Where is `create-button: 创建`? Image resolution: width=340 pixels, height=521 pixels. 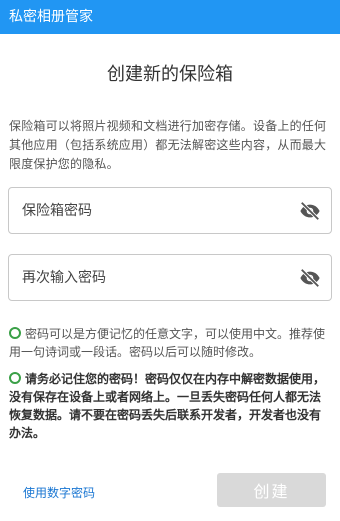
create-button: 创建 is located at coordinates (271, 490).